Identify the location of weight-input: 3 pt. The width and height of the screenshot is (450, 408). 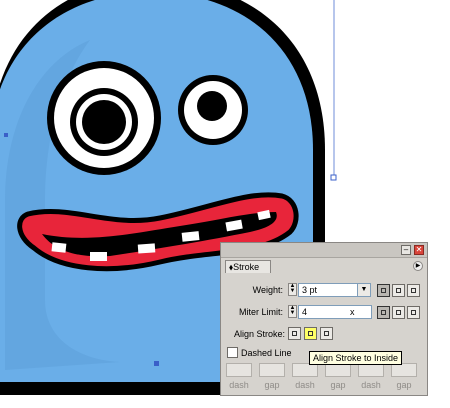
(328, 290).